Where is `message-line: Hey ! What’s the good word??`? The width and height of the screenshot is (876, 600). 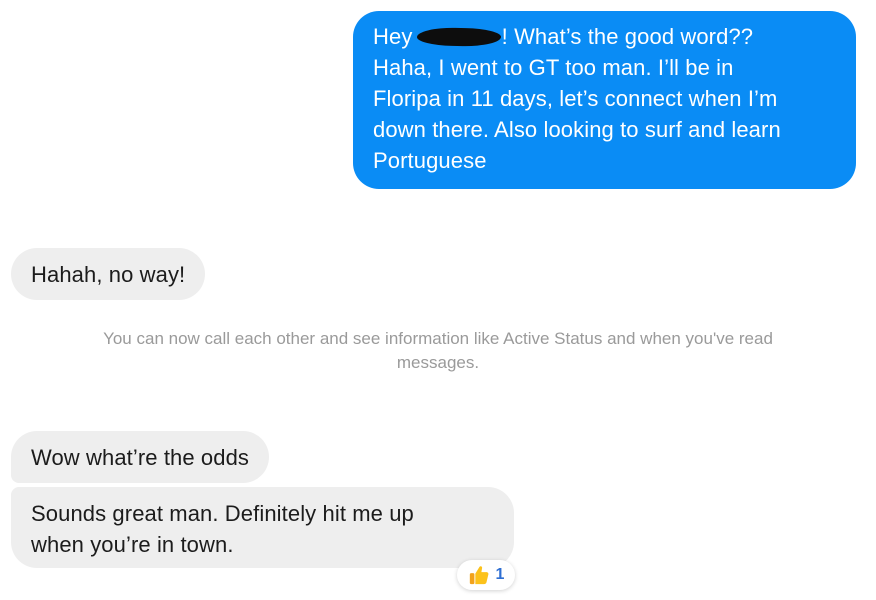 message-line: Hey ! What’s the good word?? is located at coordinates (563, 36).